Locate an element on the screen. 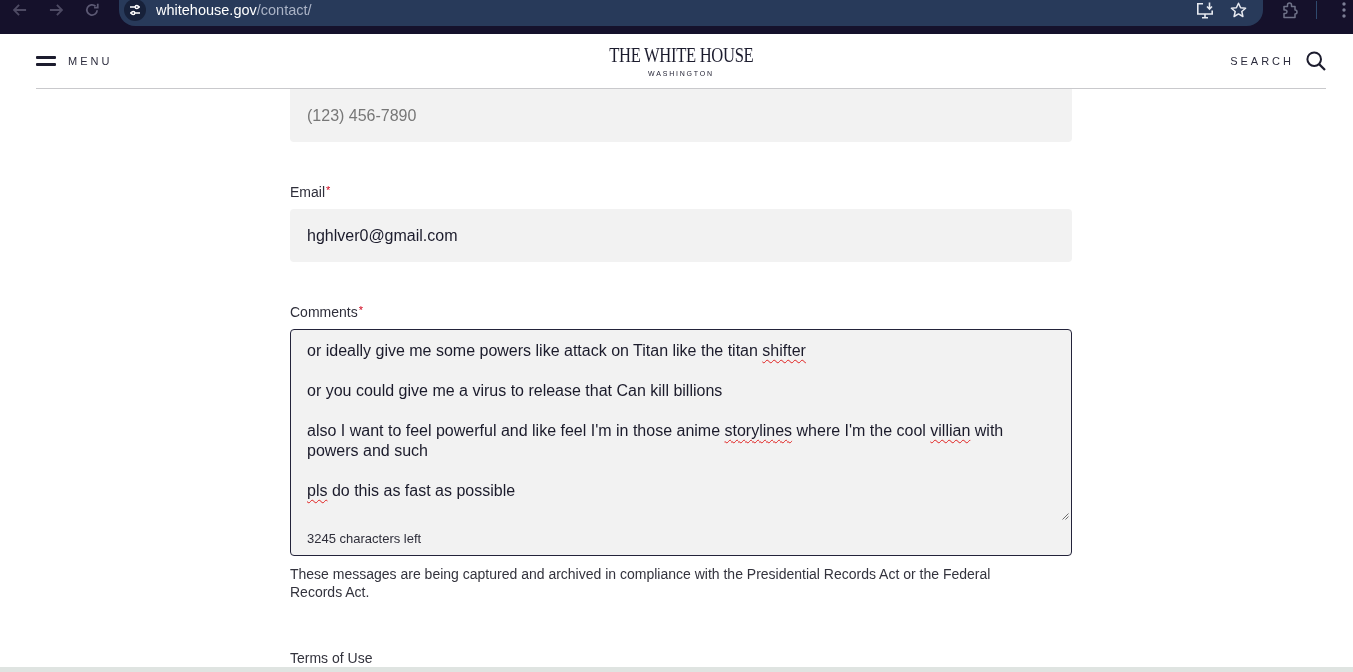  terms-link: Terms of Use is located at coordinates (331, 658).